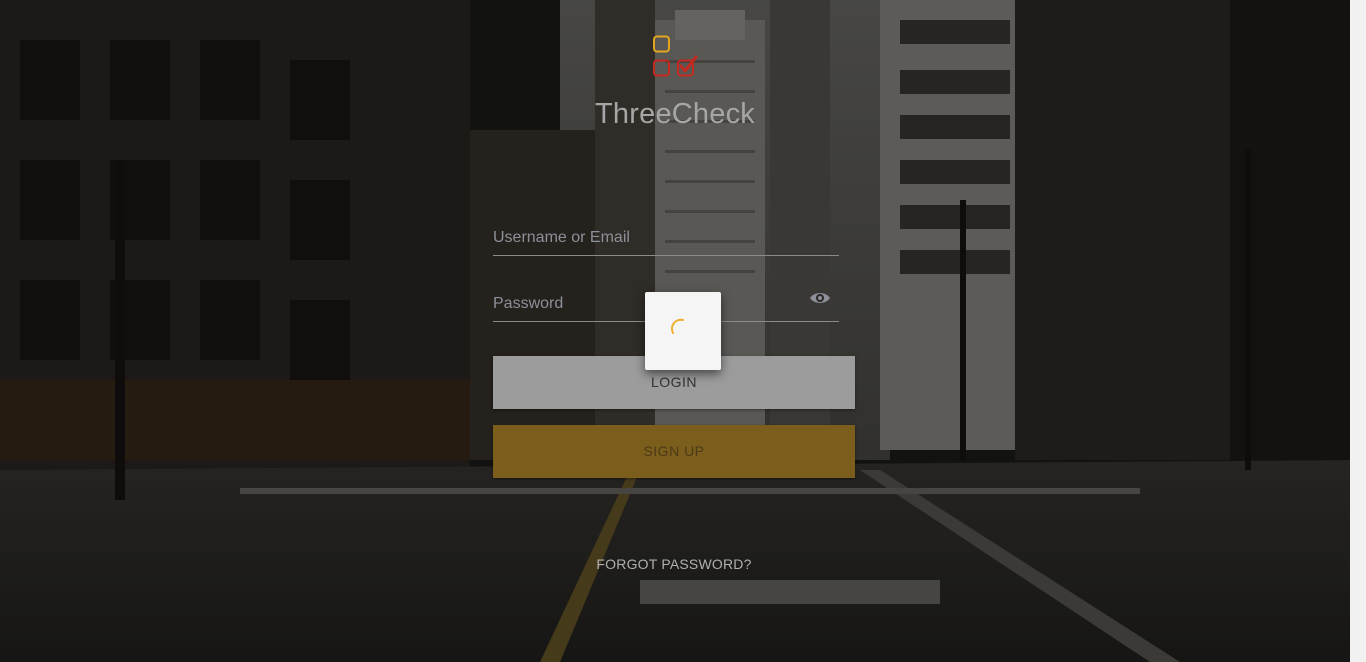 This screenshot has width=1366, height=662. I want to click on username-field-container, so click(666, 235).